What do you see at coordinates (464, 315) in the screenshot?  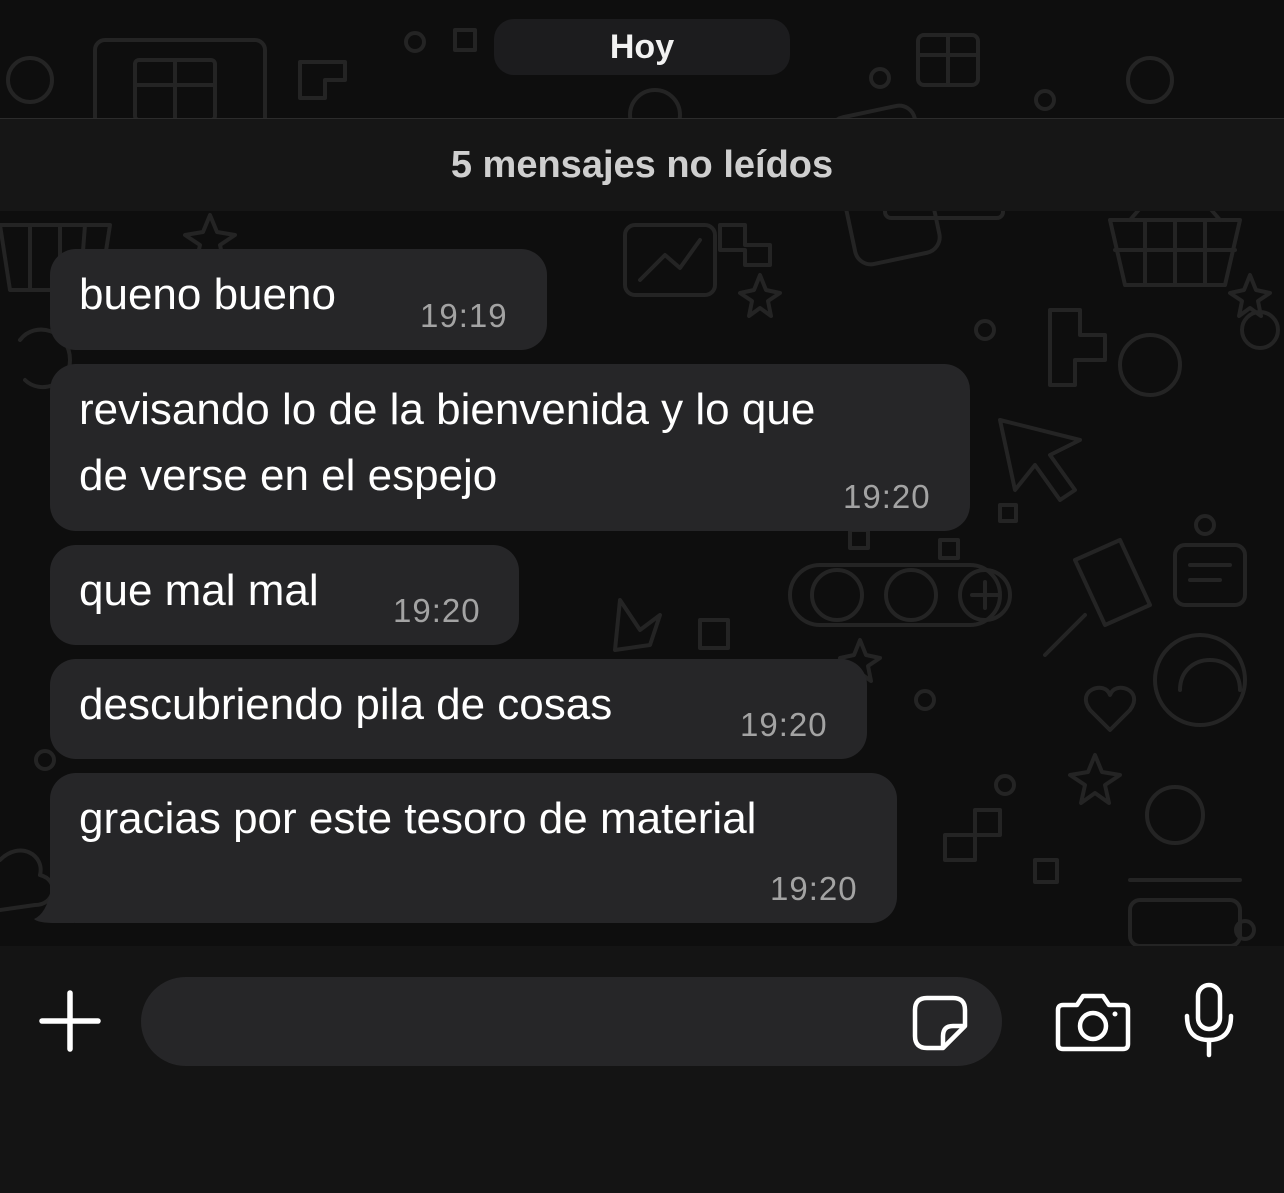 I see `message-timestamp: 19:19` at bounding box center [464, 315].